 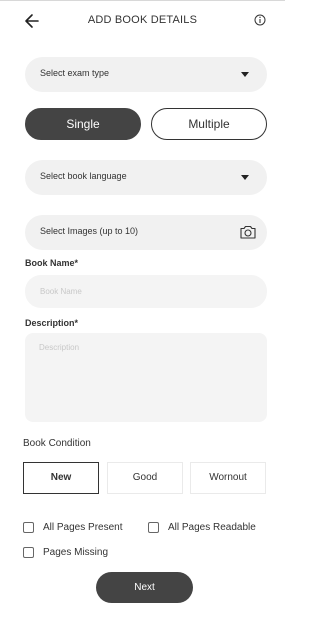 I want to click on multiple-toggle-button: Multiple, so click(x=209, y=124).